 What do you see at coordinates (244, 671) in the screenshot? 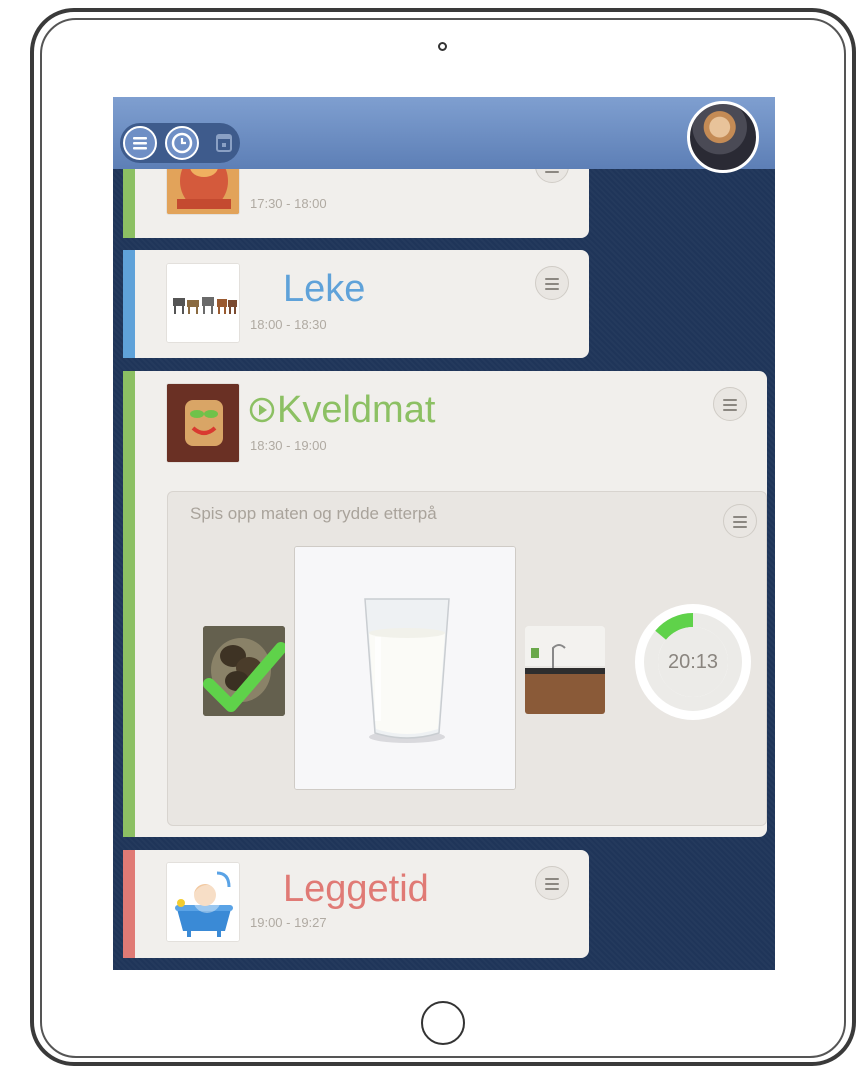
I see `step-bread-plate` at bounding box center [244, 671].